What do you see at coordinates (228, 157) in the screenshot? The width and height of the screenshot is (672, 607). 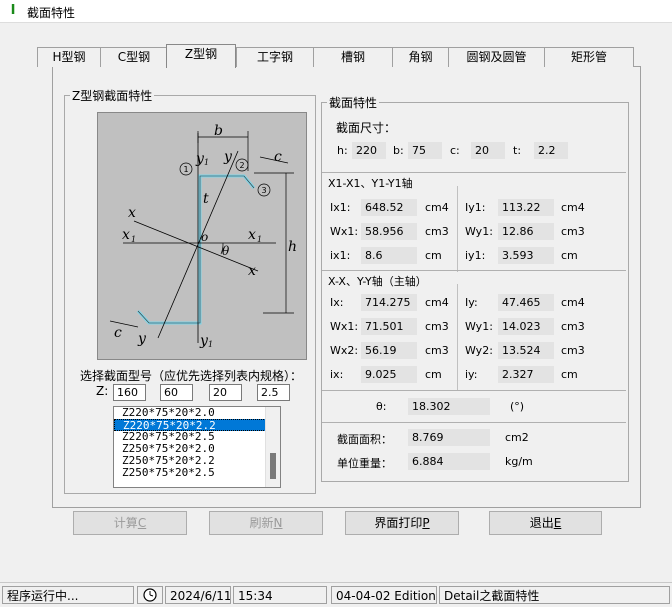 I see `axis-y-label: y` at bounding box center [228, 157].